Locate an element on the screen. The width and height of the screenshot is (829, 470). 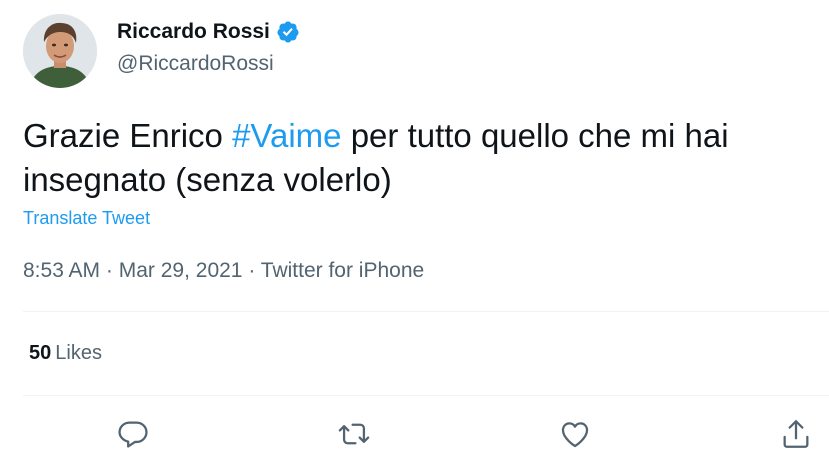
tweet-date: Mar 29, 2021 is located at coordinates (181, 270).